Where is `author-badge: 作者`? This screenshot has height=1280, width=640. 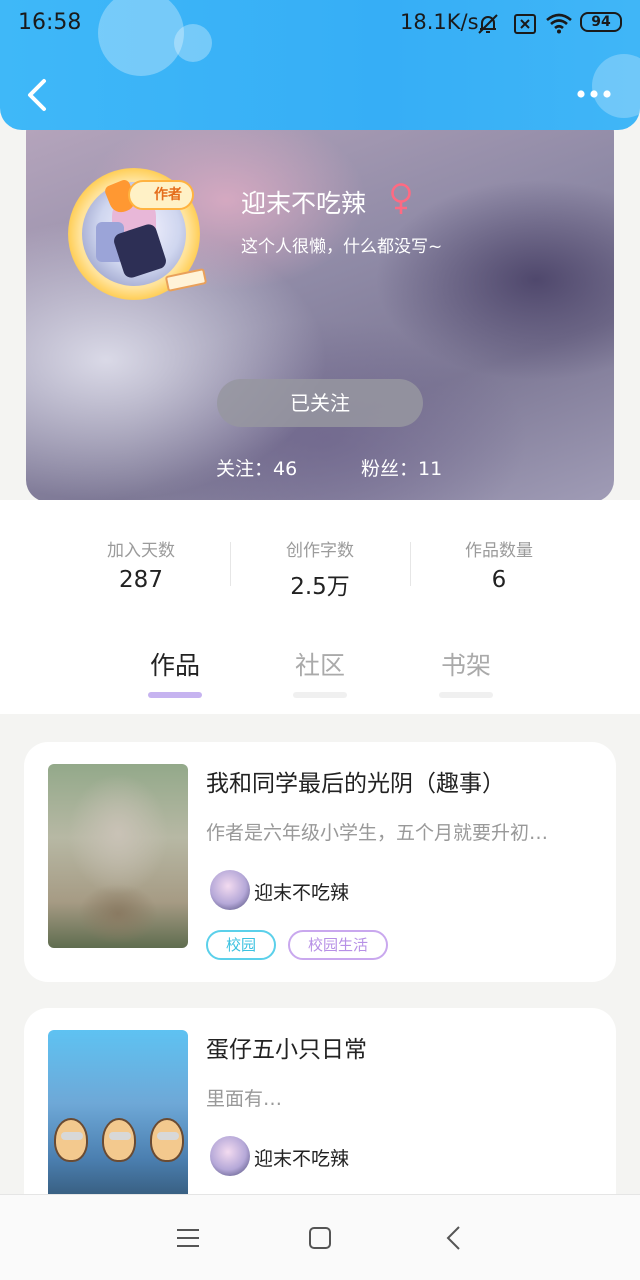
author-badge: 作者 is located at coordinates (161, 195).